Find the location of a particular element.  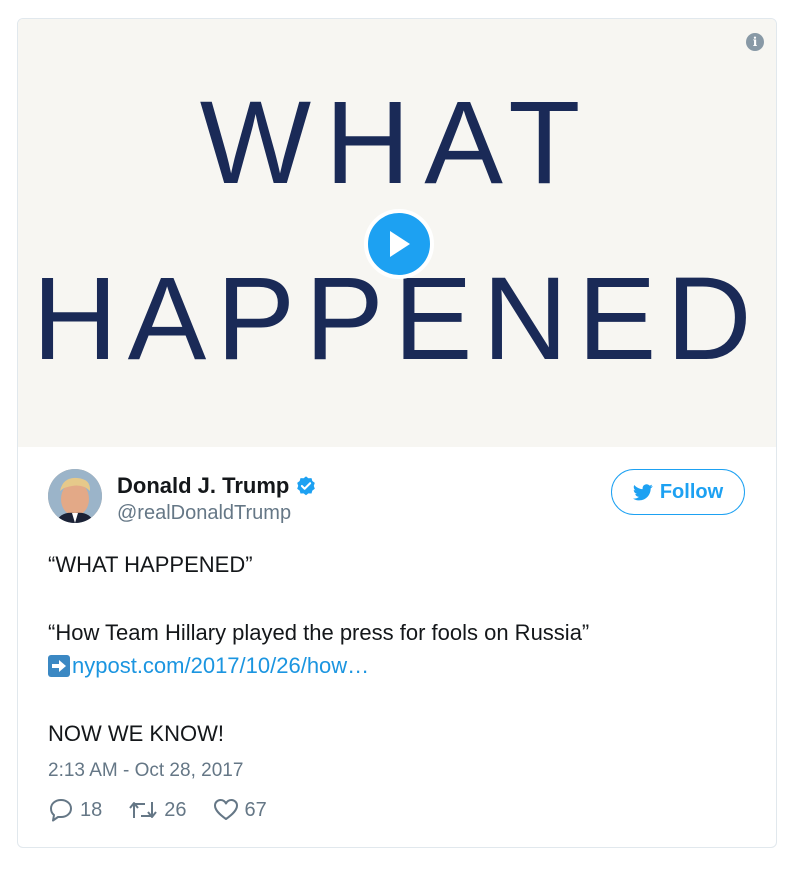

author-name: Donald J. Trump is located at coordinates (203, 486).